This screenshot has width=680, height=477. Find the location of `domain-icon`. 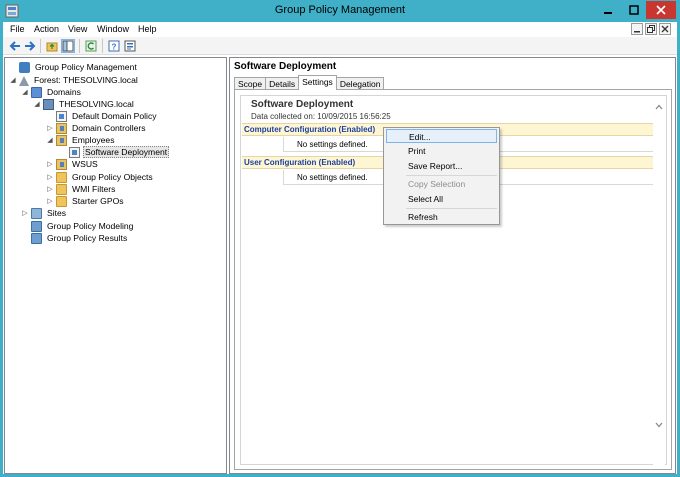

domain-icon is located at coordinates (48, 104).